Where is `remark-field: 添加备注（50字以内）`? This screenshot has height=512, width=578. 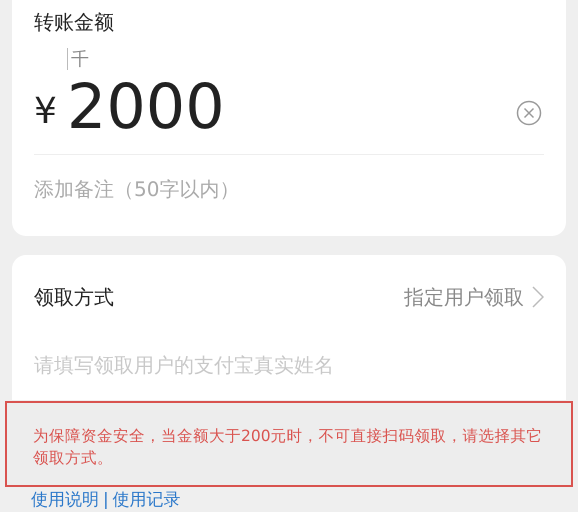 remark-field: 添加备注（50字以内） is located at coordinates (289, 189).